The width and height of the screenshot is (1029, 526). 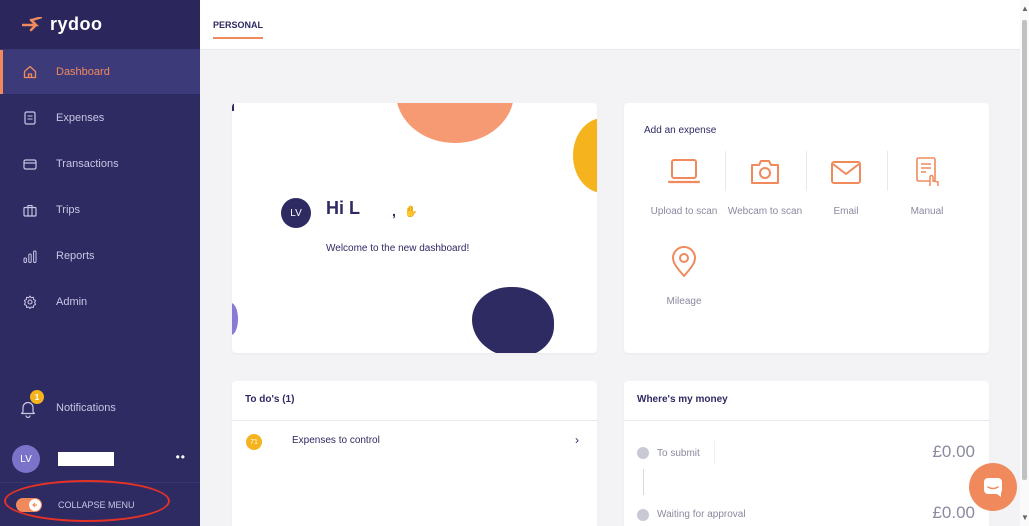 What do you see at coordinates (30, 302) in the screenshot?
I see `gear-icon` at bounding box center [30, 302].